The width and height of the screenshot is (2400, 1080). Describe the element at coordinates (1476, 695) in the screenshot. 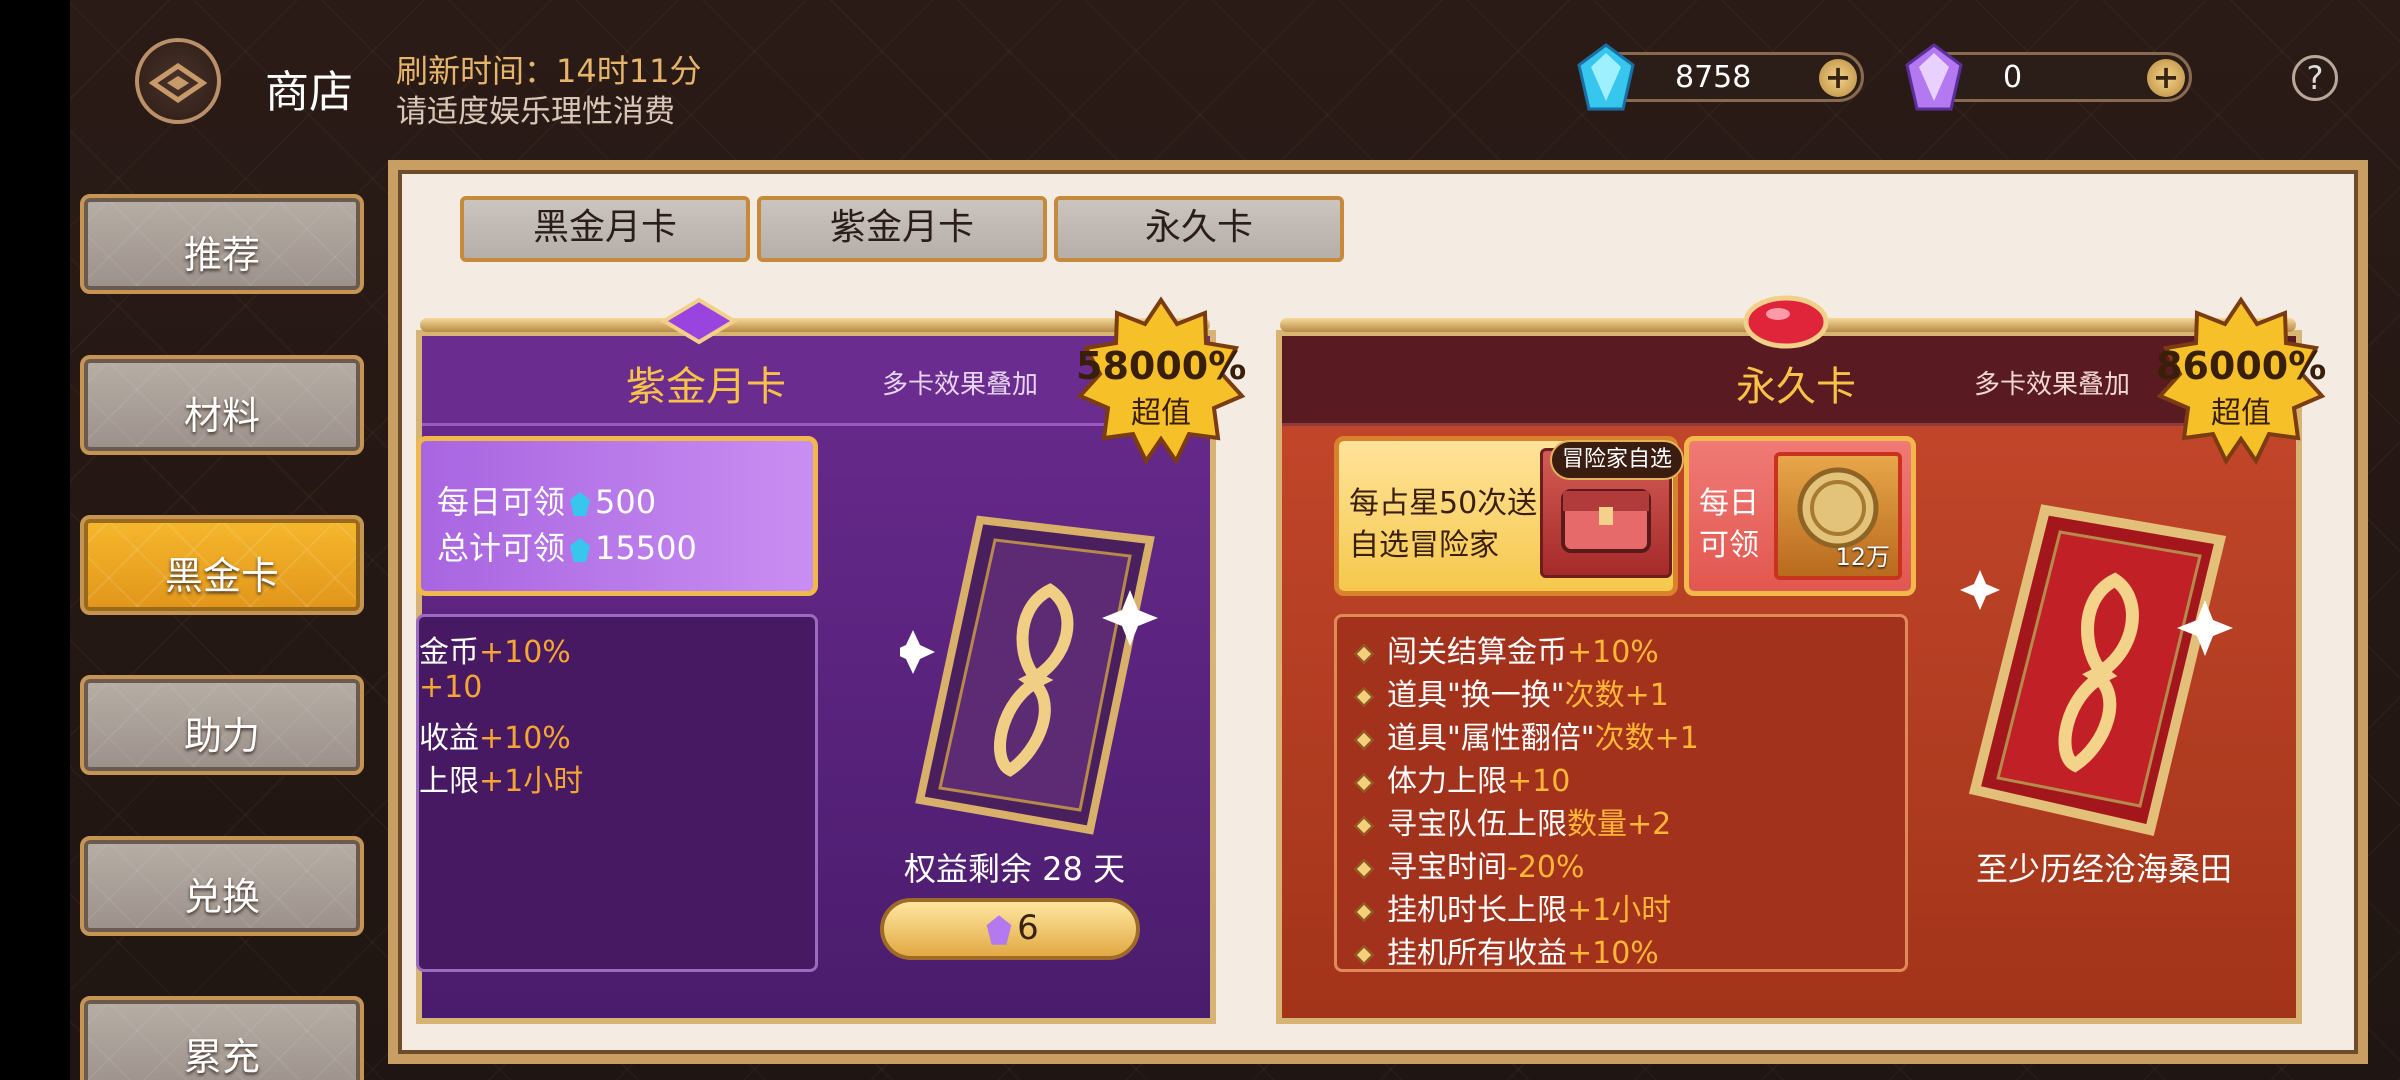

I see `benefit-text: 道具"换一换"` at that location.